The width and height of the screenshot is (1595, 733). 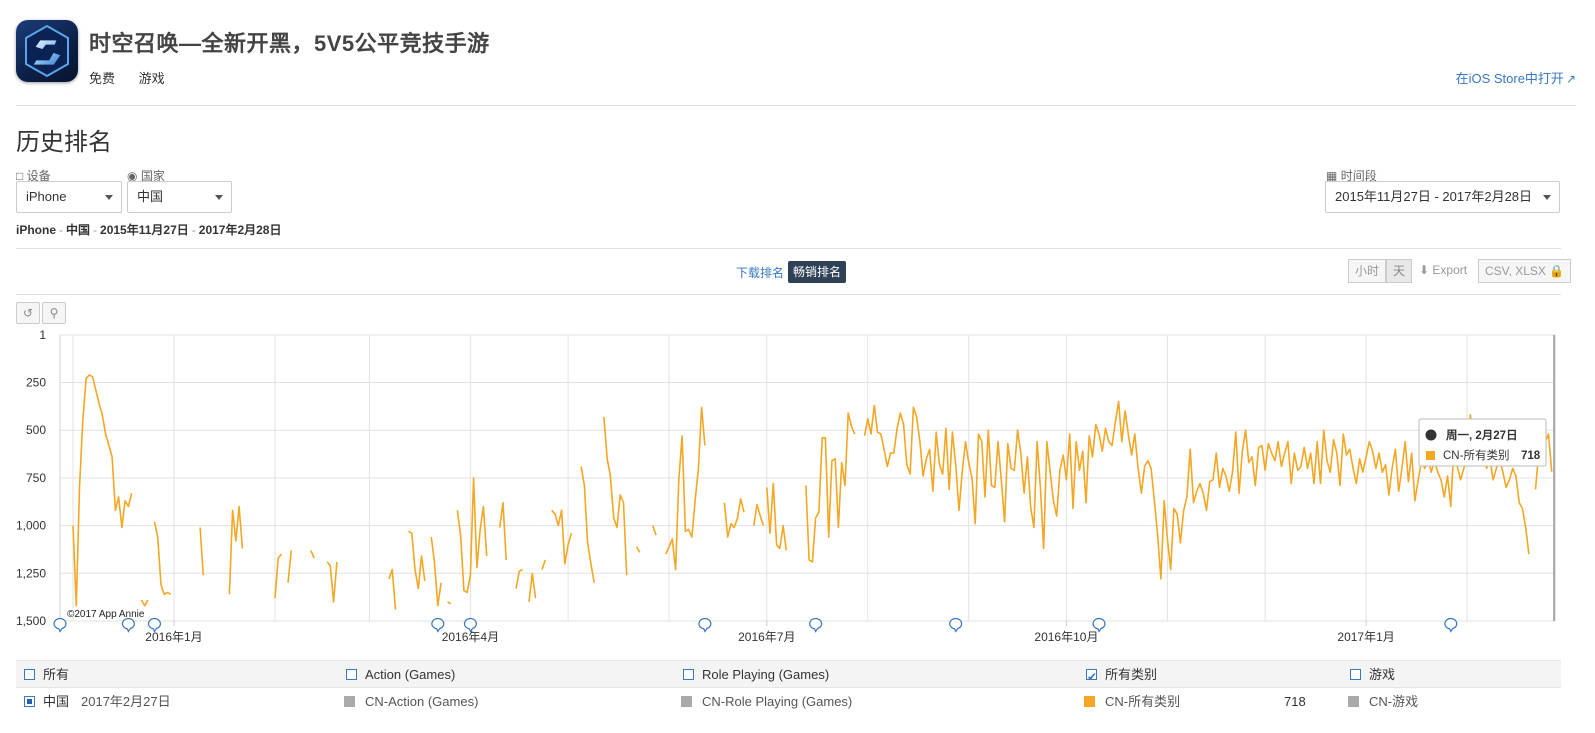 I want to click on tooltip-series: CN-所有类别, so click(x=1476, y=455).